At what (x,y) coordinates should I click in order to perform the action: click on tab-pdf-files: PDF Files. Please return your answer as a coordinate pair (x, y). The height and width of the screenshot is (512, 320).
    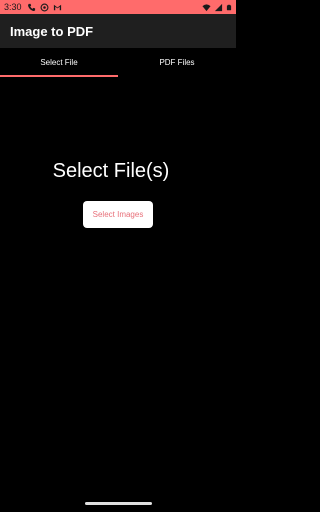
    Looking at the image, I should click on (177, 62).